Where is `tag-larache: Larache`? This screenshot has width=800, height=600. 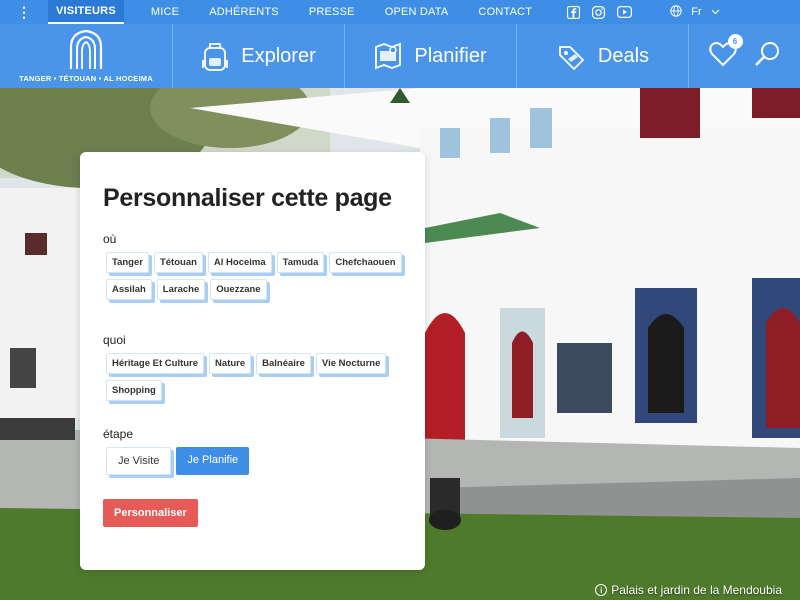
tag-larache: Larache is located at coordinates (181, 289).